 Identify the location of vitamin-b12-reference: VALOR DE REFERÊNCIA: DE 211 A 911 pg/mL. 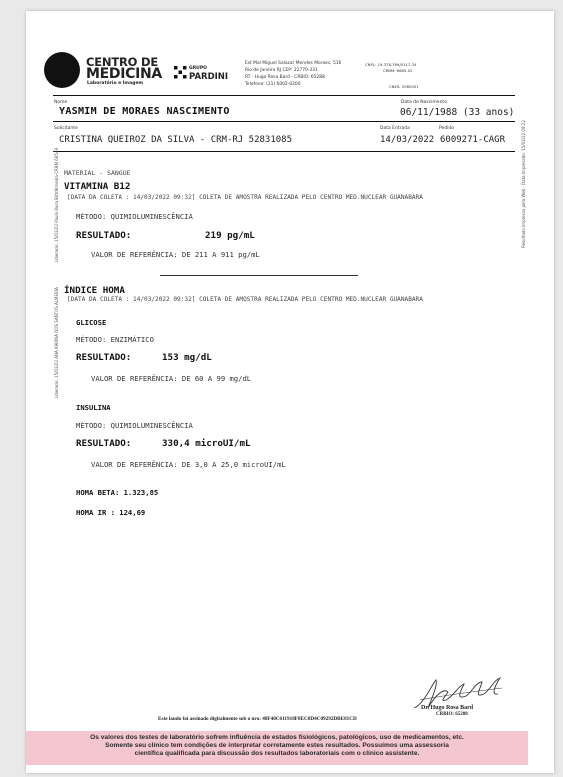
(175, 254).